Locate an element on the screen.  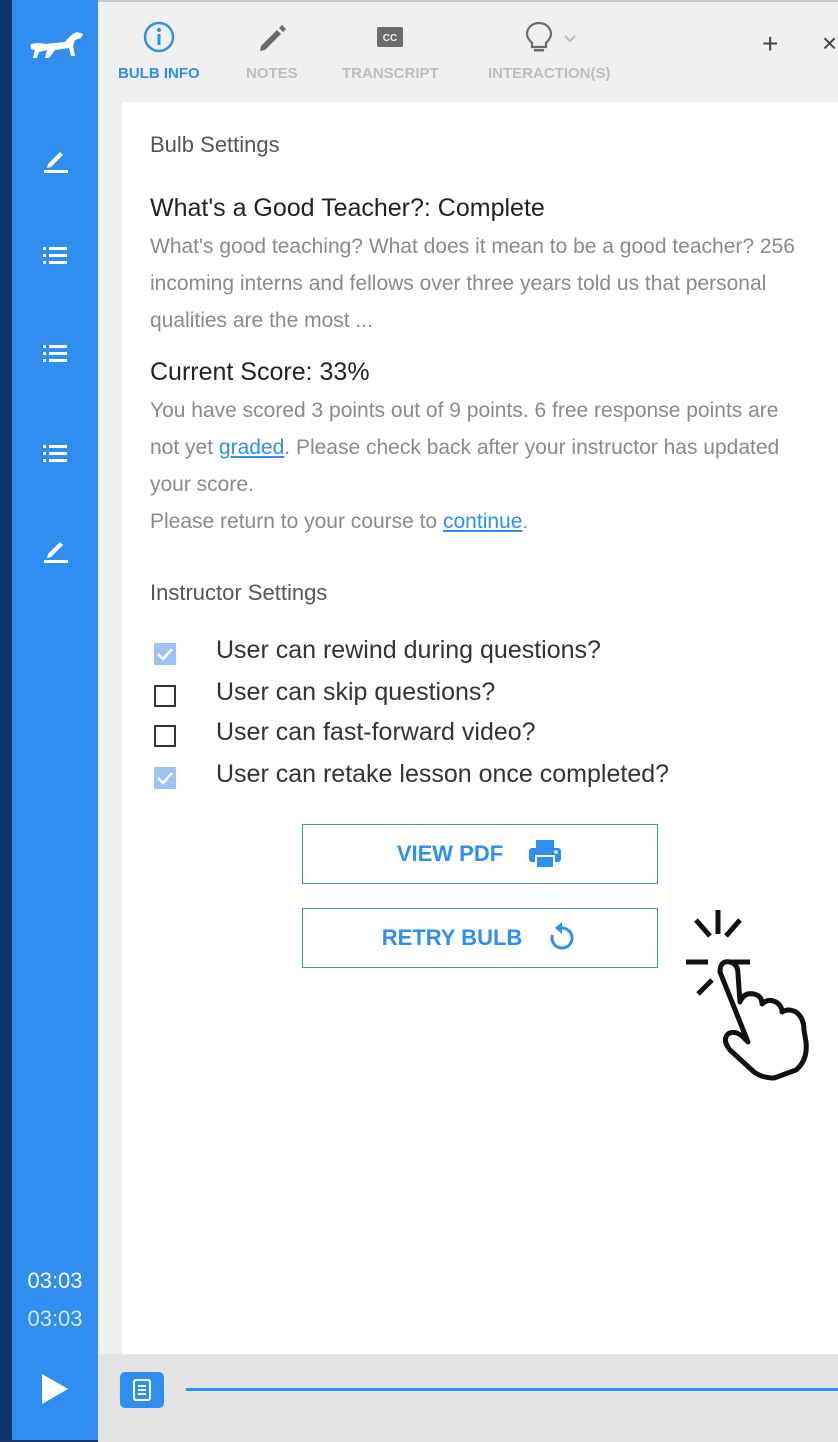
return-text: Please return to your course to is located at coordinates (296, 521).